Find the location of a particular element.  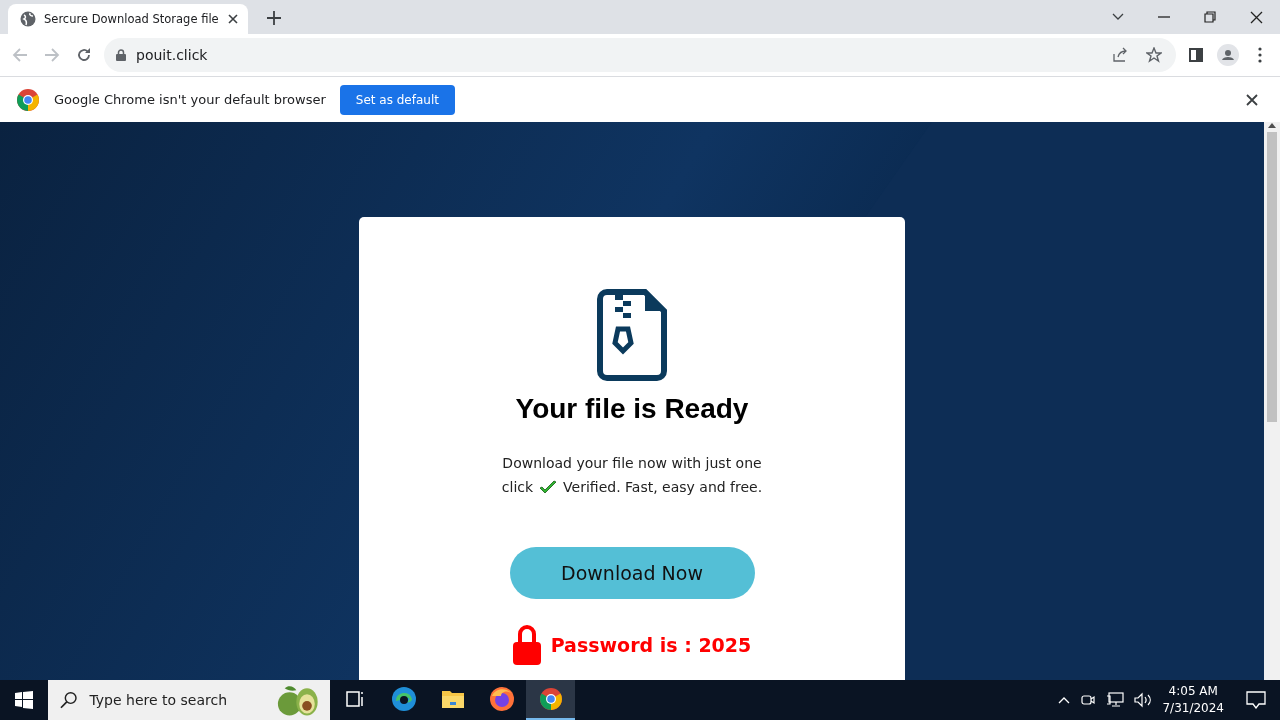

default-browser-message: Google Chrome isn't your default browser is located at coordinates (190, 99).